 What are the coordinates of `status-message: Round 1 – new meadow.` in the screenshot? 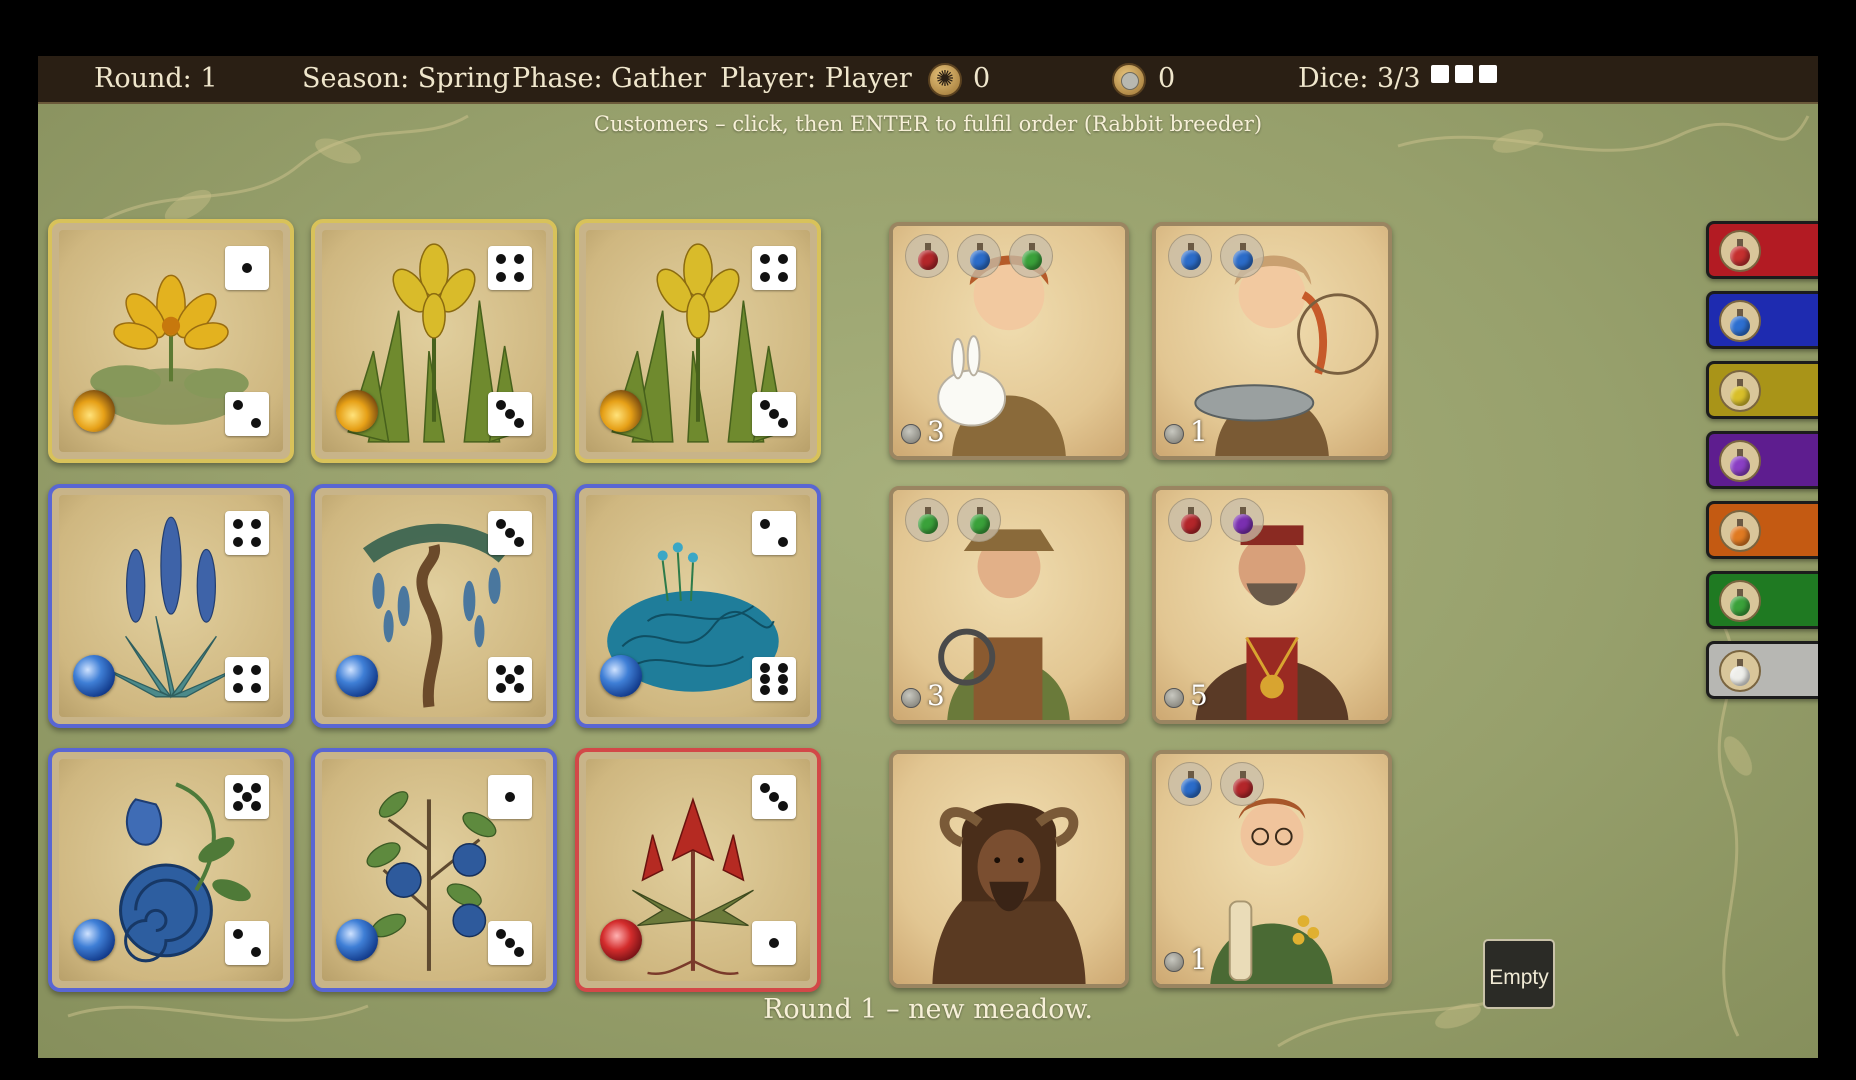 It's located at (928, 1009).